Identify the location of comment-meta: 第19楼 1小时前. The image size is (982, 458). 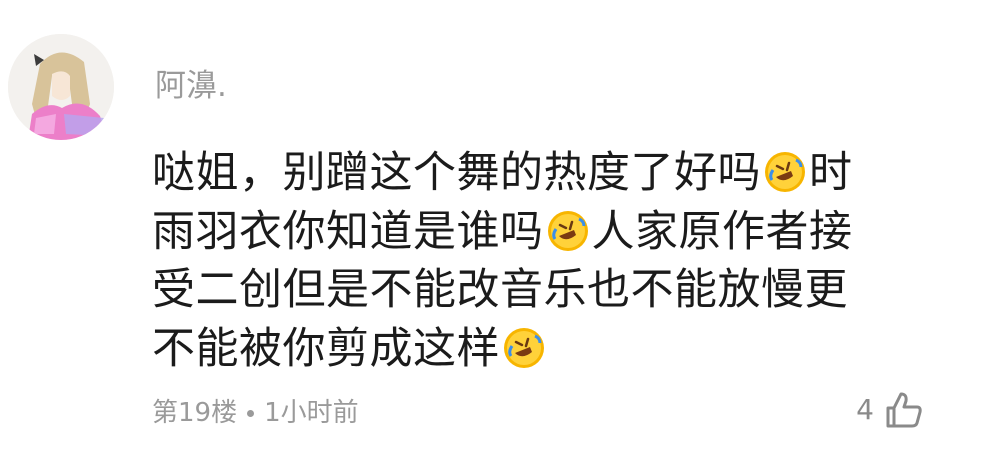
(255, 413).